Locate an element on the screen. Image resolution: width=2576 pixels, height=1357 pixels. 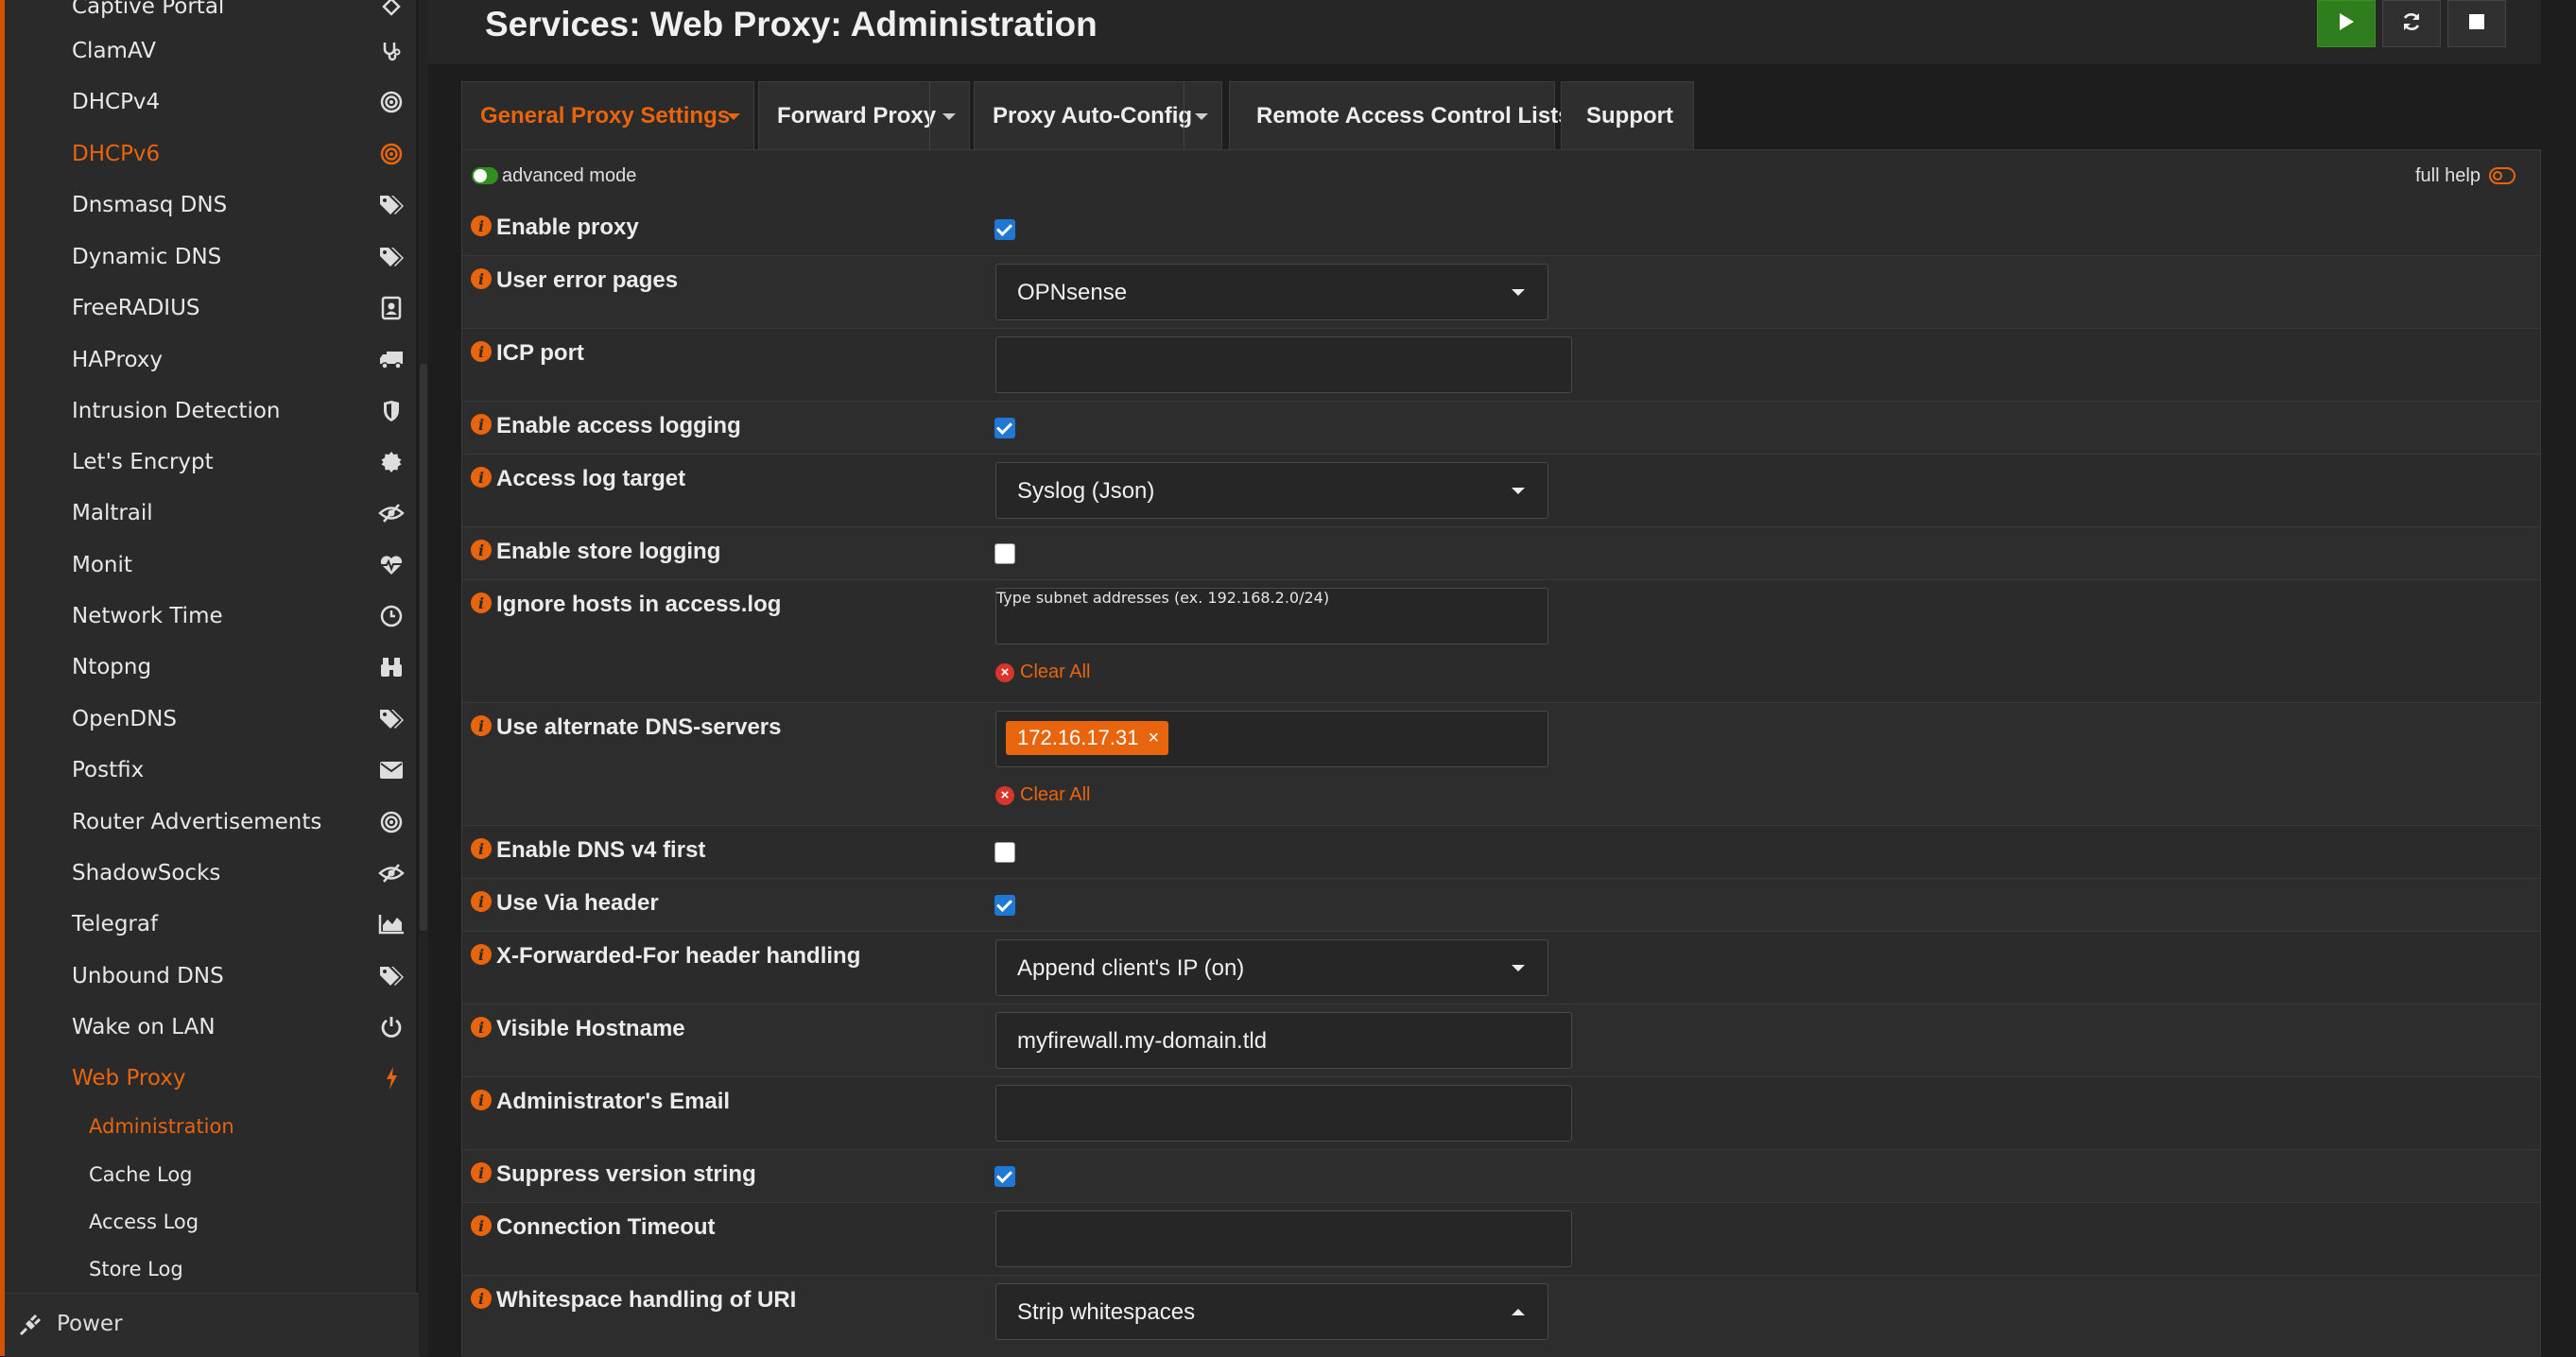
form-row-dns-v4-first: i Enable DNS v4 first is located at coordinates (1501, 853).